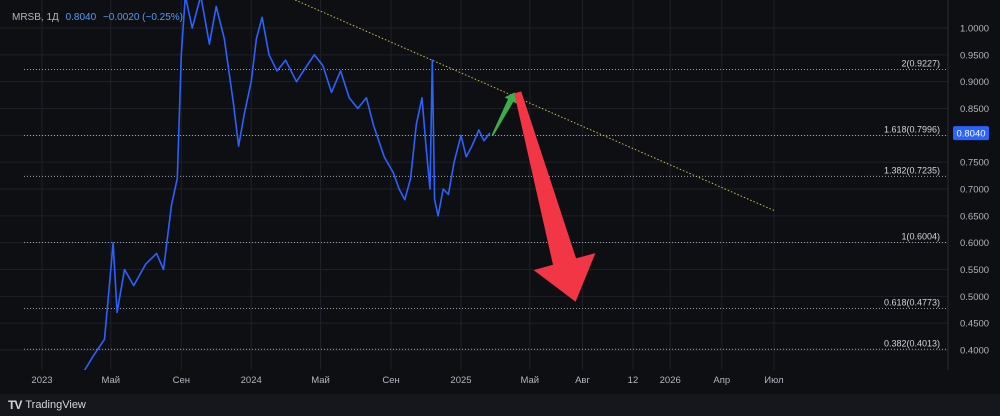  Describe the element at coordinates (35, 17) in the screenshot. I see `symbol-label: MRSB, 1Д` at that location.